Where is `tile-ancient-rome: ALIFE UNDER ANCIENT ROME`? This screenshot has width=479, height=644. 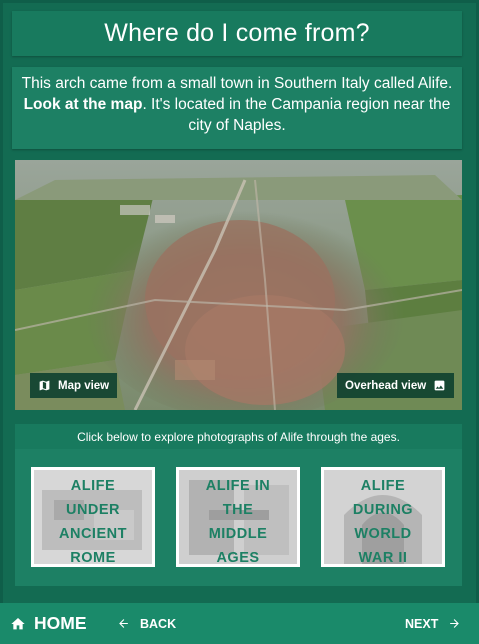 tile-ancient-rome: ALIFE UNDER ANCIENT ROME is located at coordinates (93, 517).